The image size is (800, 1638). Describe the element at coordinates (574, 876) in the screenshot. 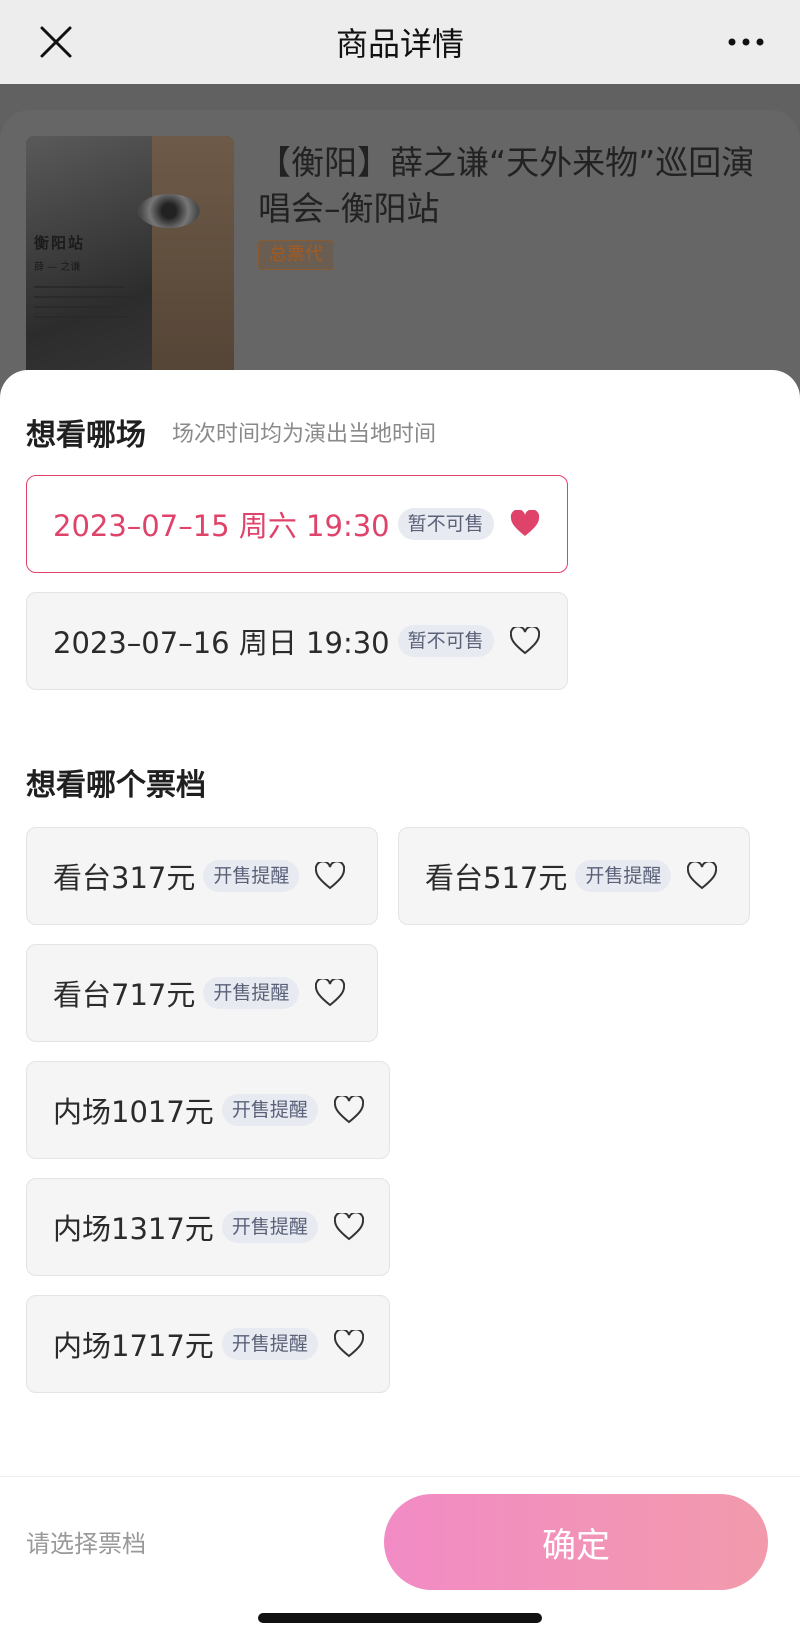

I see `tier-option: 看台517元 开售提醒` at that location.